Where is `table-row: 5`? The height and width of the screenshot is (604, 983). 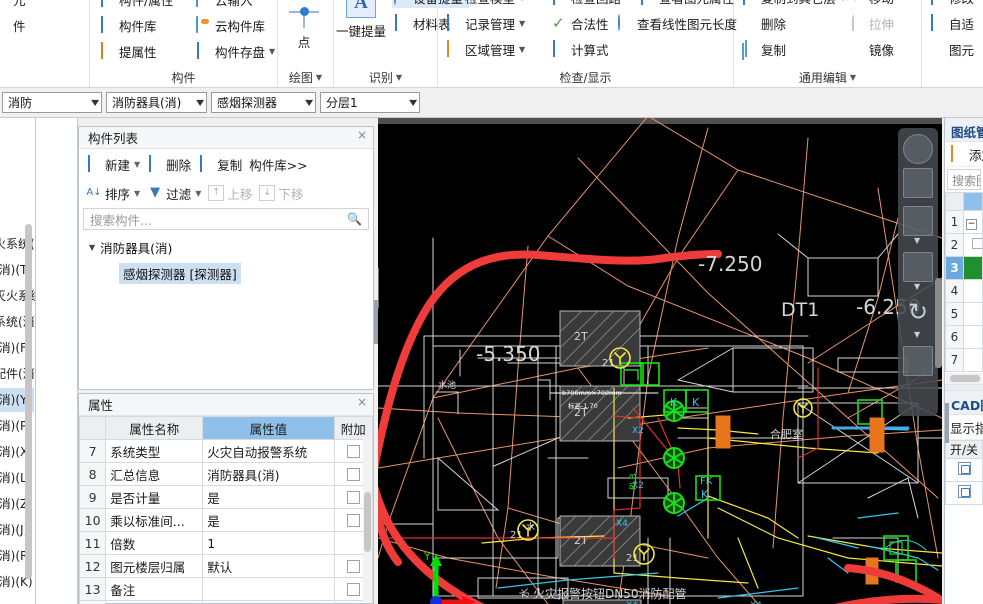
table-row: 5 is located at coordinates (964, 314).